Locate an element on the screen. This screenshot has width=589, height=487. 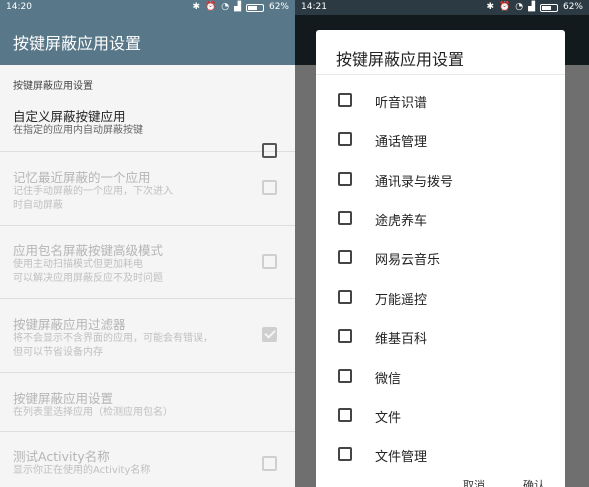
option-label: 途虎养车 is located at coordinates (401, 221).